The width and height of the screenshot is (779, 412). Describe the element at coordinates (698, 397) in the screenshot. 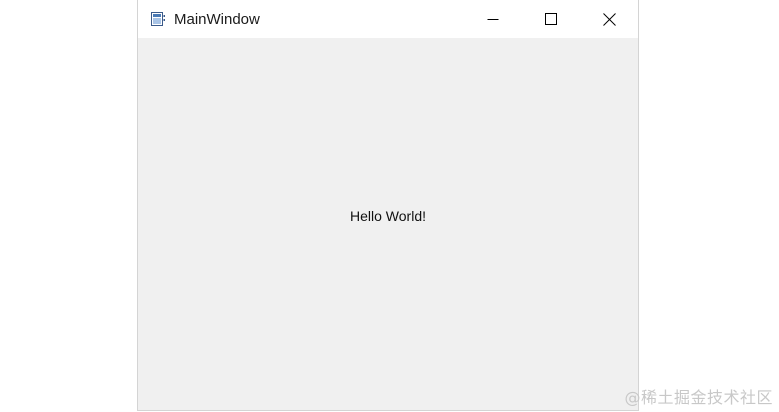

I see `watermark: @稀土掘金技术社区` at that location.